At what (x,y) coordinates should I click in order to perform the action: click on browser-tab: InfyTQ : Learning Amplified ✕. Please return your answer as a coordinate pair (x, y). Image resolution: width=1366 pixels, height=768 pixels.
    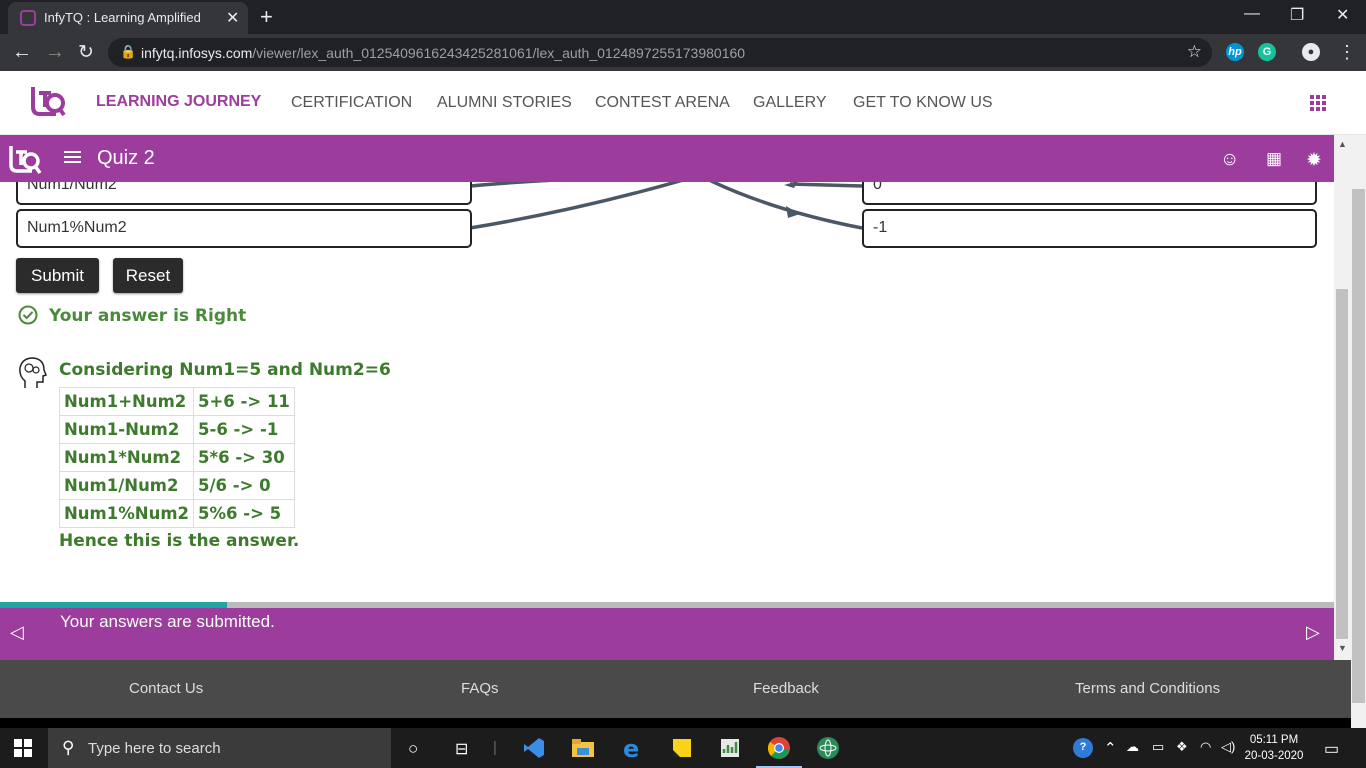
    Looking at the image, I should click on (128, 18).